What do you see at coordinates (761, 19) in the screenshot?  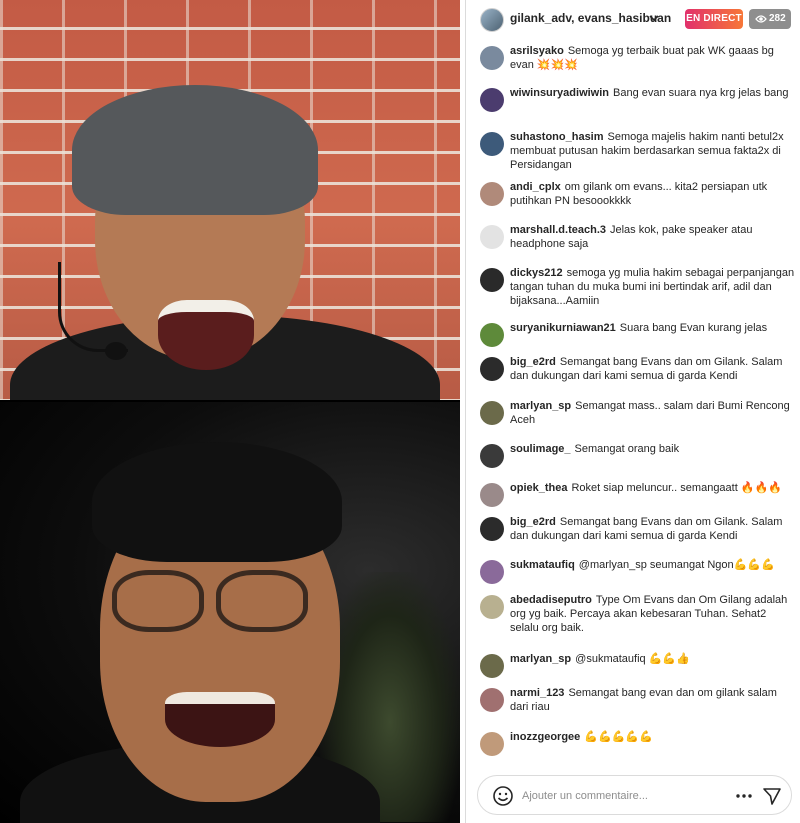 I see `eye-icon` at bounding box center [761, 19].